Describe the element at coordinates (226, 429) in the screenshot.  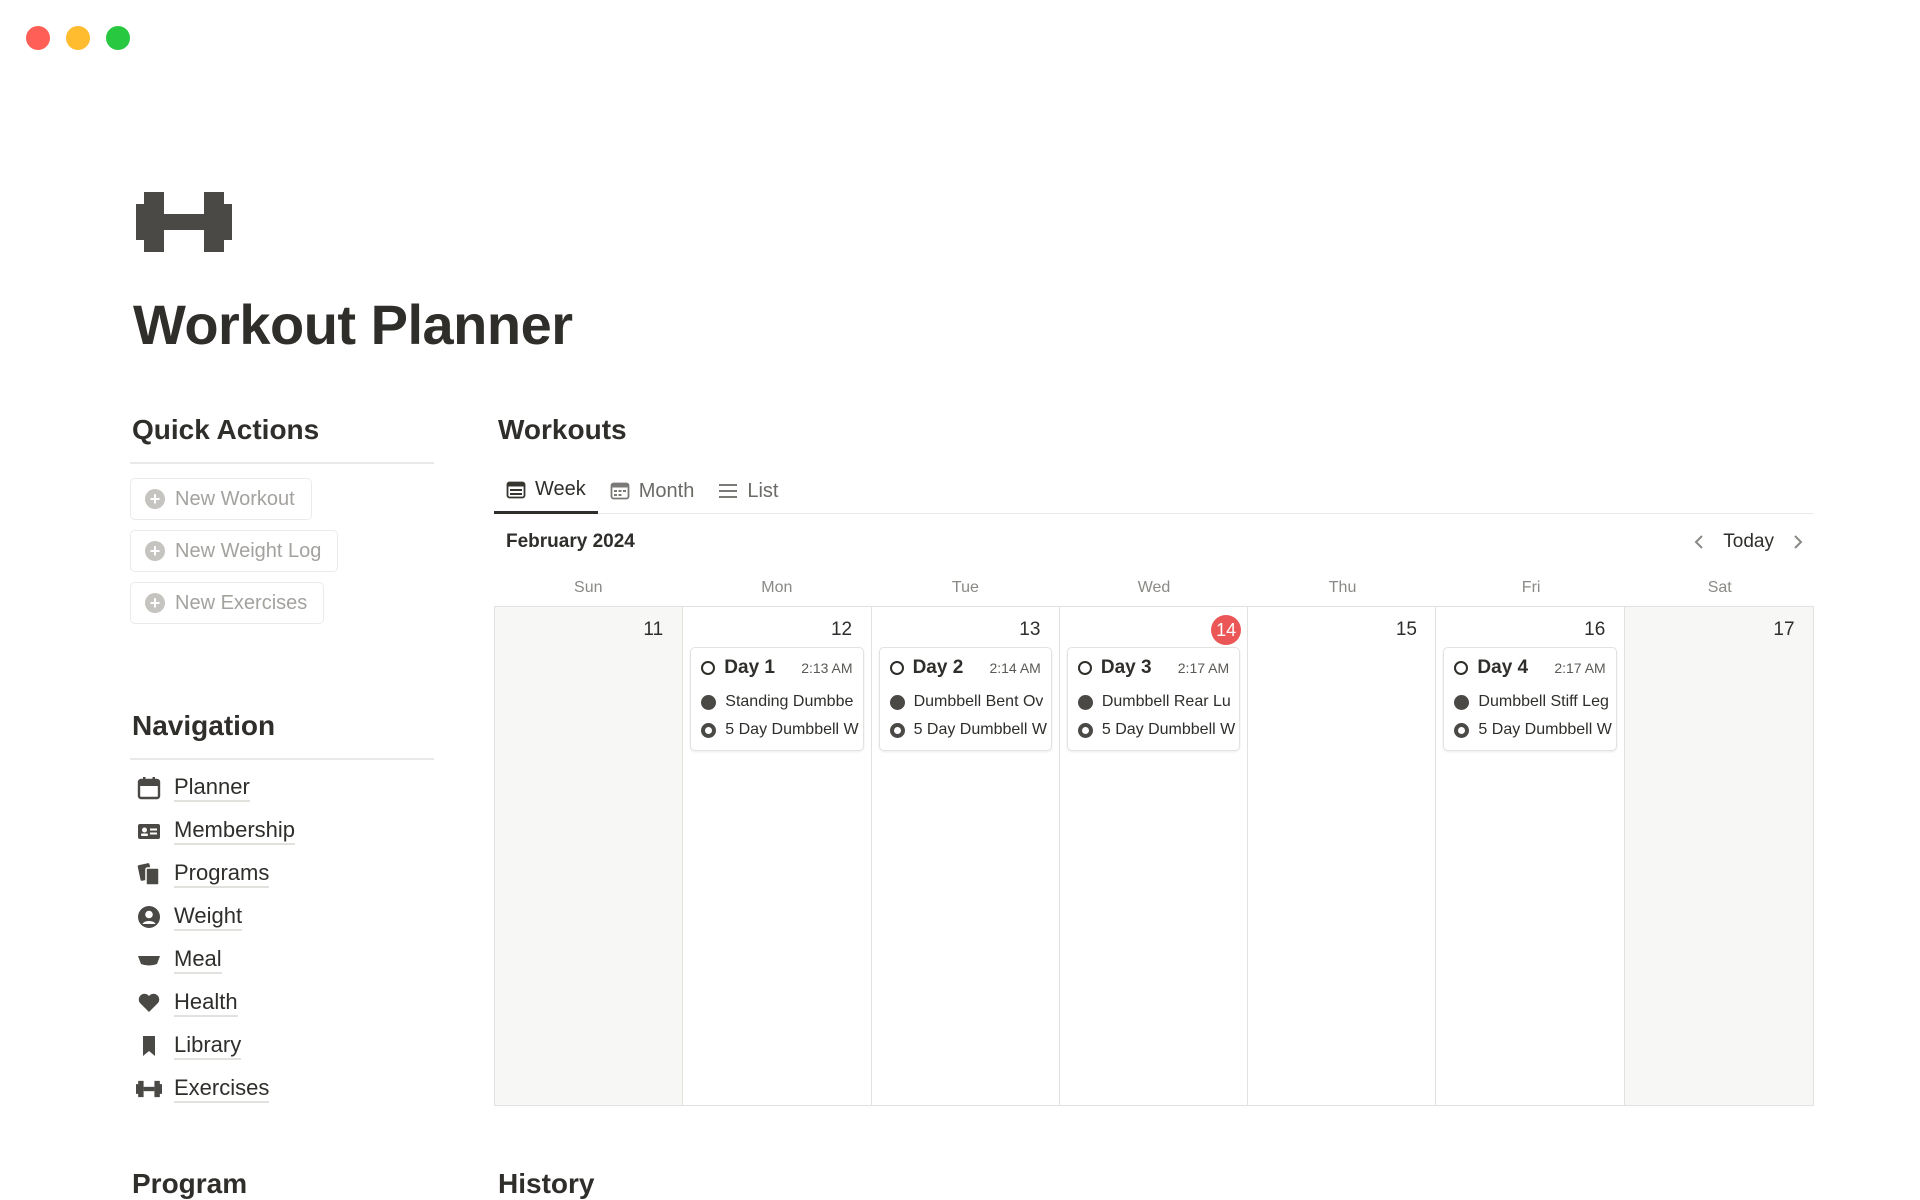
I see `quick-actions-heading: Quick Actions` at that location.